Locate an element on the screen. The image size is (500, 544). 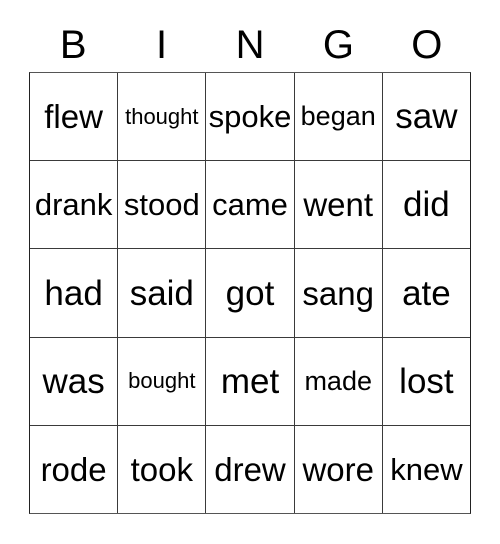
bingo-cell: met is located at coordinates (249, 381).